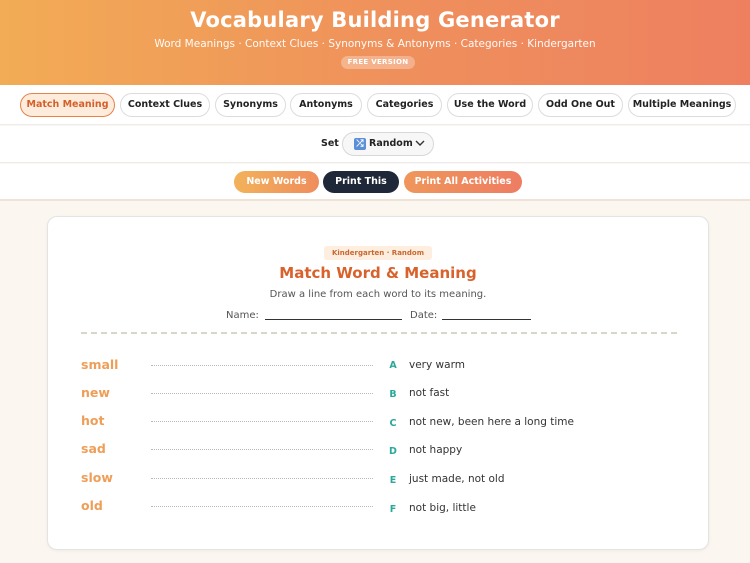  I want to click on set-bar: Set ⤮ Random, so click(375, 144).